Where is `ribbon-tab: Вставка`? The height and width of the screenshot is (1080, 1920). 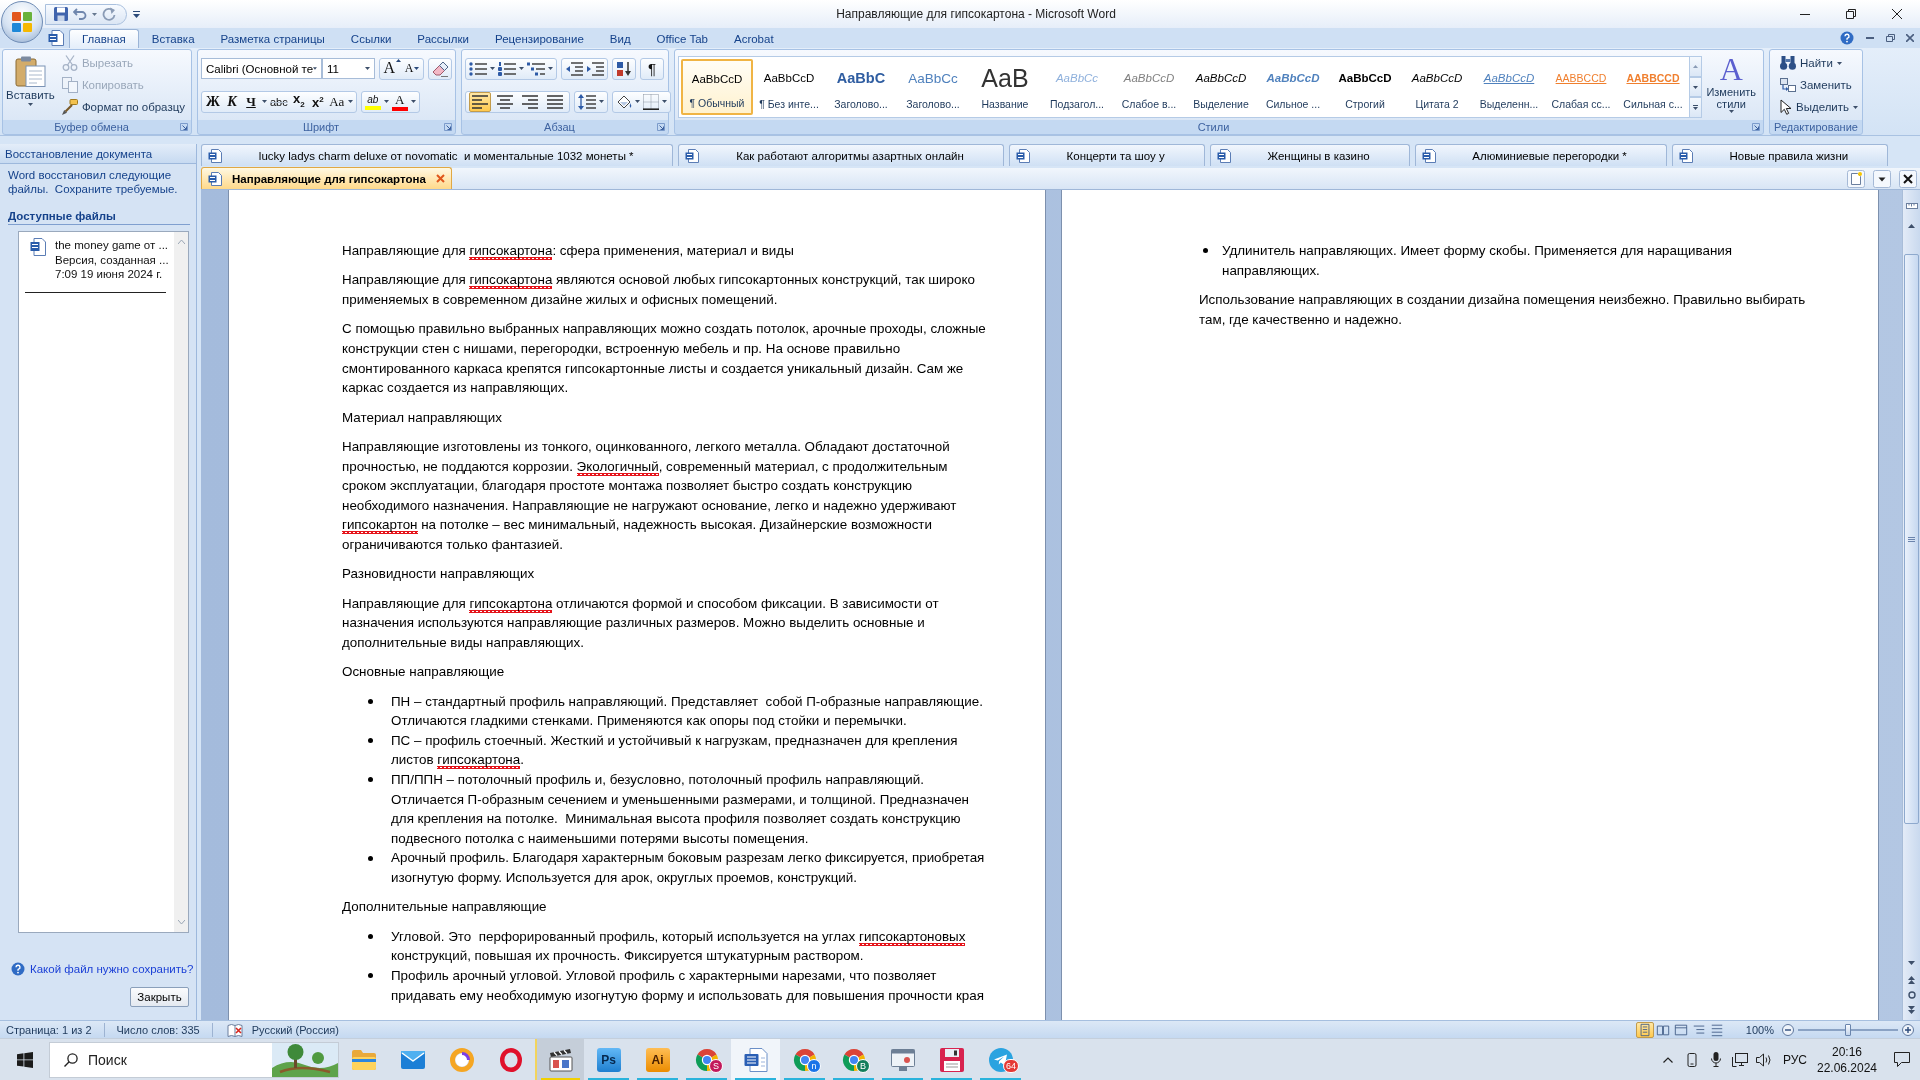 ribbon-tab: Вставка is located at coordinates (173, 38).